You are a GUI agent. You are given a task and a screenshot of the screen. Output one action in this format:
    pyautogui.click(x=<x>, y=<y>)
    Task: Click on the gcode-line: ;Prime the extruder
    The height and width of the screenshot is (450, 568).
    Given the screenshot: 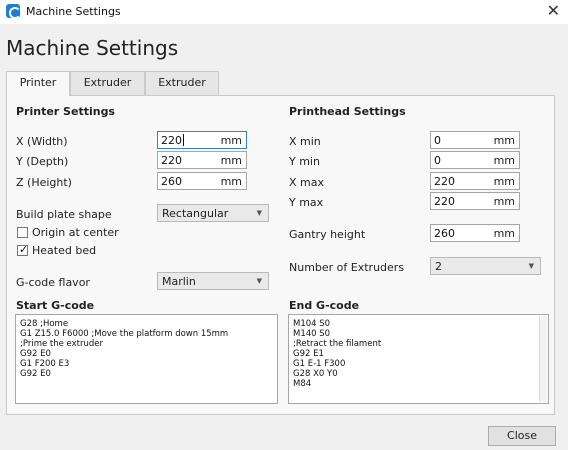 What is the action you would take?
    pyautogui.click(x=62, y=344)
    